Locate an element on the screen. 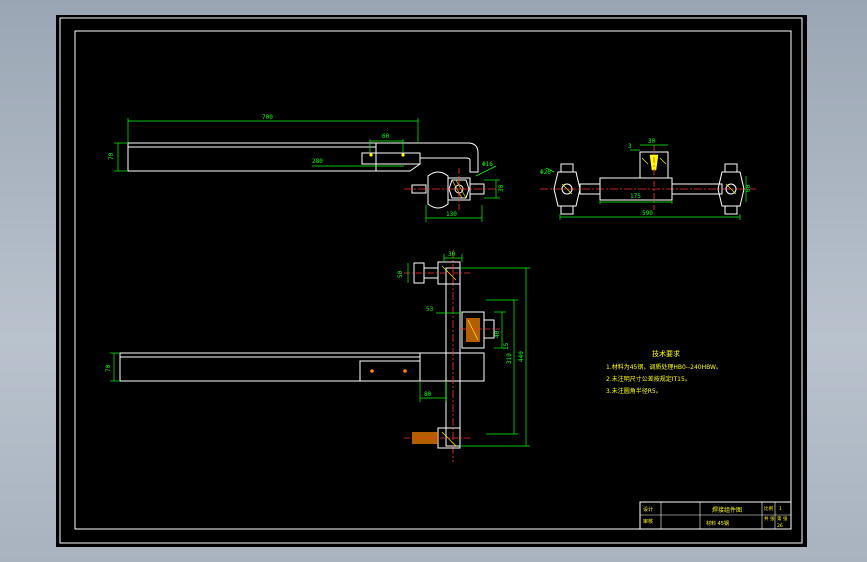 Image resolution: width=867 pixels, height=562 pixels. tb-scale-label: 比例 is located at coordinates (768, 508).